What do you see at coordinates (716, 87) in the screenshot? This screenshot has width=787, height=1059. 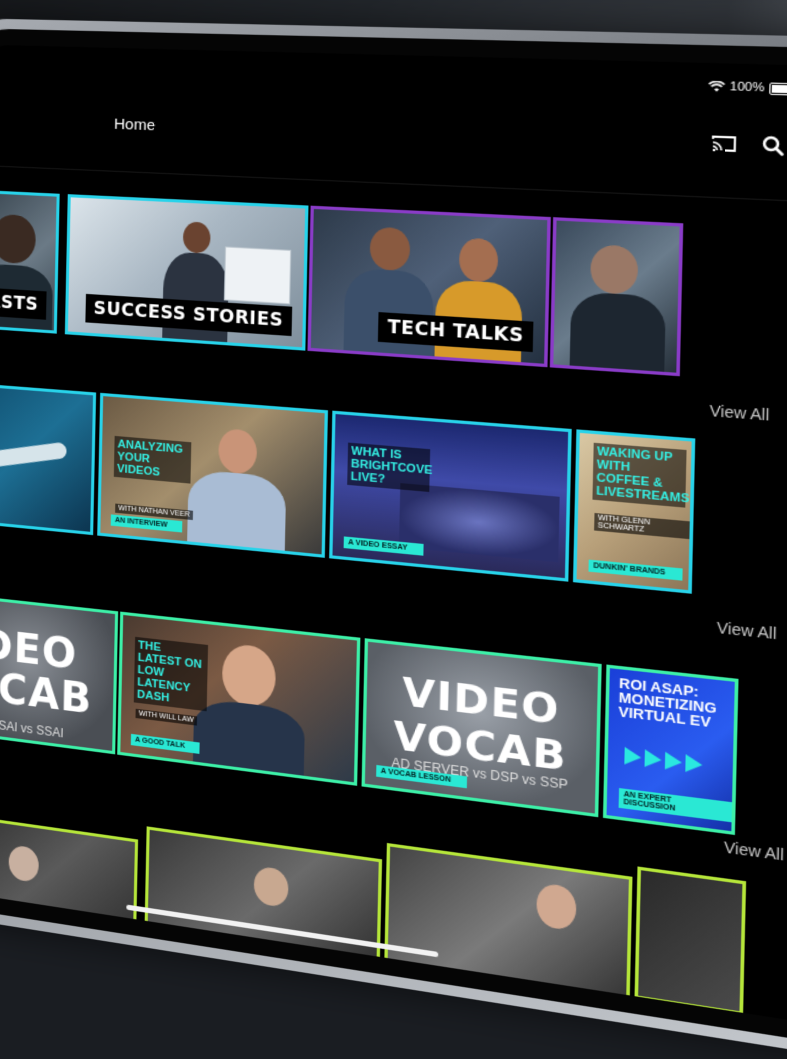 I see `wifi-icon` at bounding box center [716, 87].